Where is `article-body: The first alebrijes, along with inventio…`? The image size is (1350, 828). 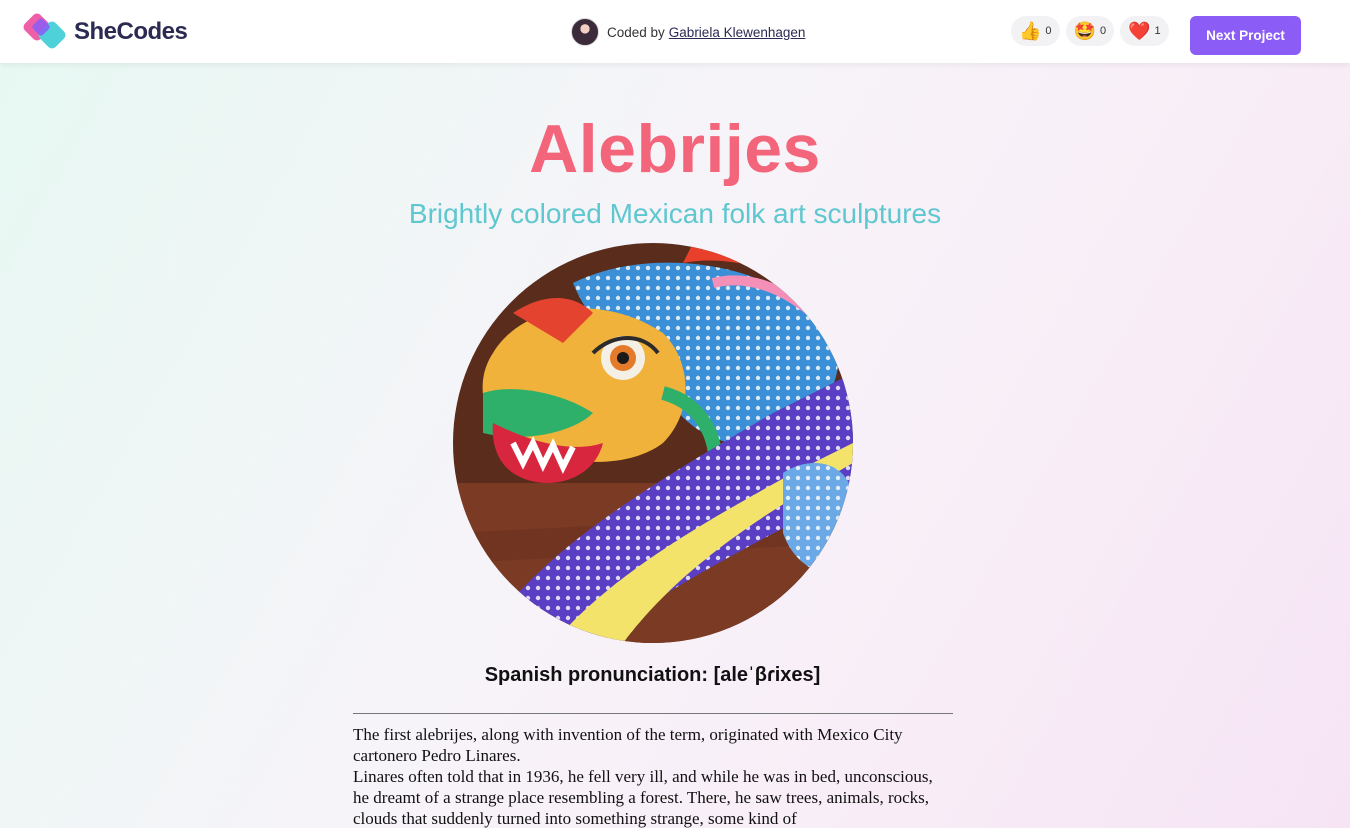 article-body: The first alebrijes, along with inventio… is located at coordinates (653, 776).